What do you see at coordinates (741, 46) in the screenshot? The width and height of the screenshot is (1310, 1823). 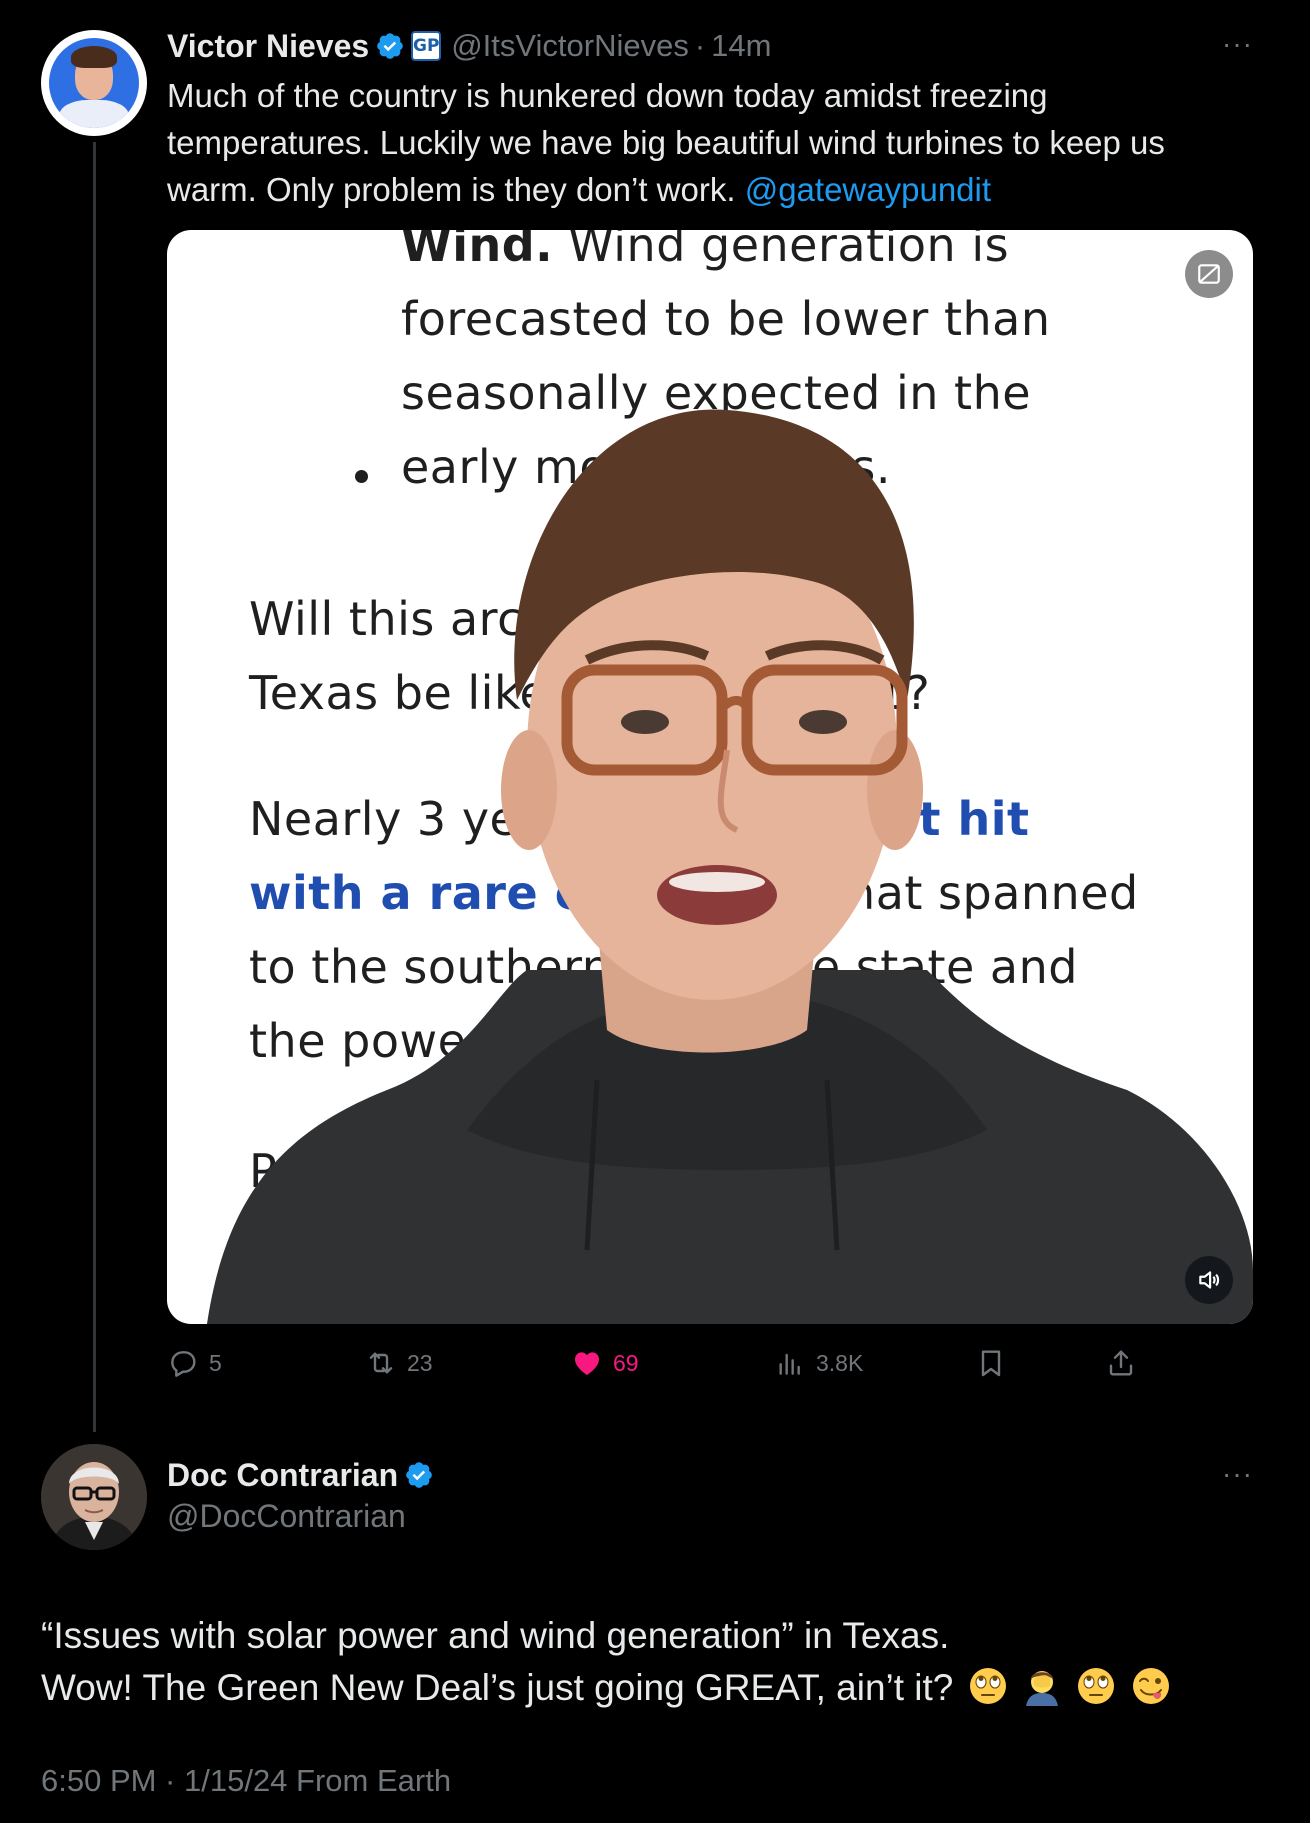 I see `tweet-time: 14m` at bounding box center [741, 46].